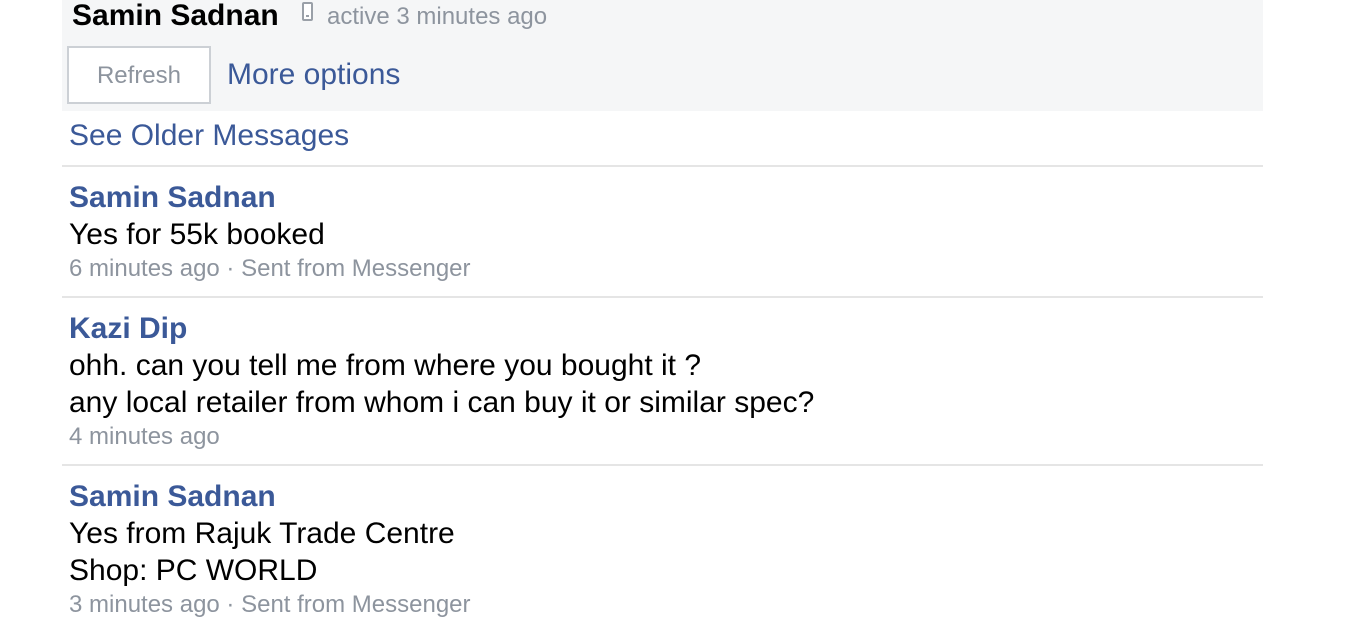 The height and width of the screenshot is (636, 1366). I want to click on message-text: Shop: PC WORLD, so click(193, 570).